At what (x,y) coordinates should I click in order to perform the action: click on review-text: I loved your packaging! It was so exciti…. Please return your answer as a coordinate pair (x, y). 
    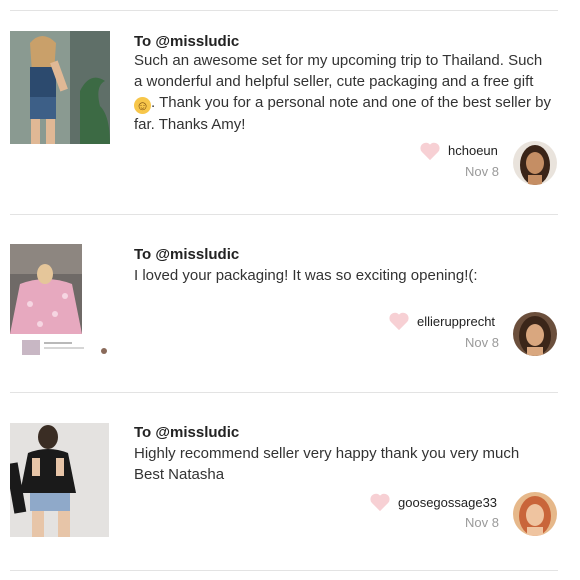
    Looking at the image, I should click on (306, 275).